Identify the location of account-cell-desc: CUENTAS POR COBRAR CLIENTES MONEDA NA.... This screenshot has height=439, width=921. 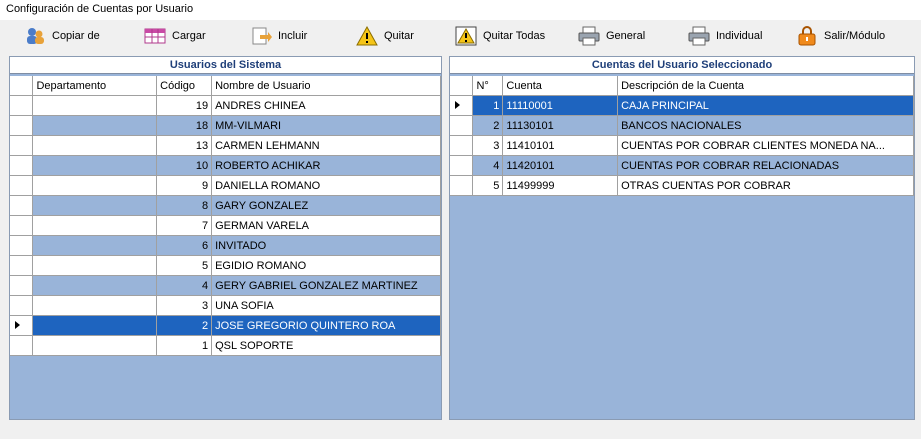
(765, 145).